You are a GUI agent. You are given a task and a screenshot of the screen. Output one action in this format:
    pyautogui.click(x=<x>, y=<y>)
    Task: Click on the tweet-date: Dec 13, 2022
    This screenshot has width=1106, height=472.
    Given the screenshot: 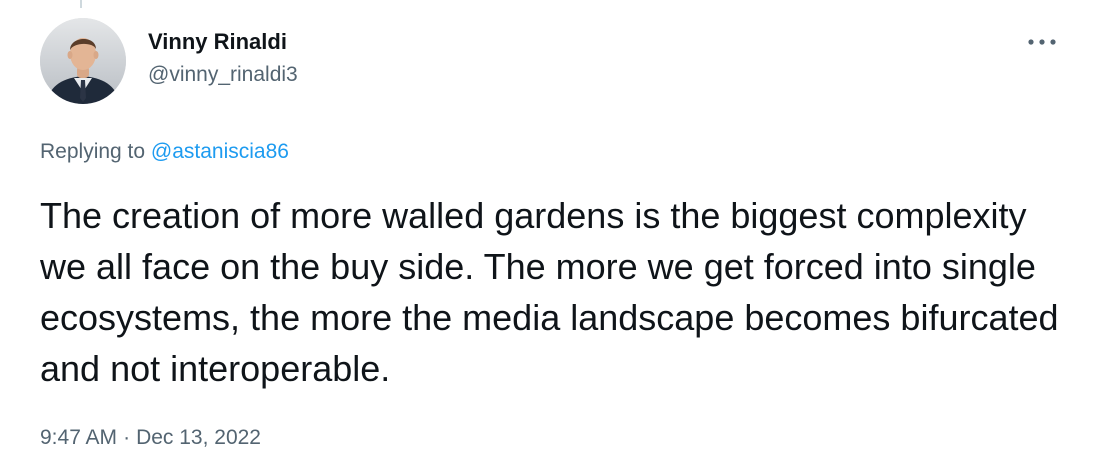 What is the action you would take?
    pyautogui.click(x=198, y=437)
    